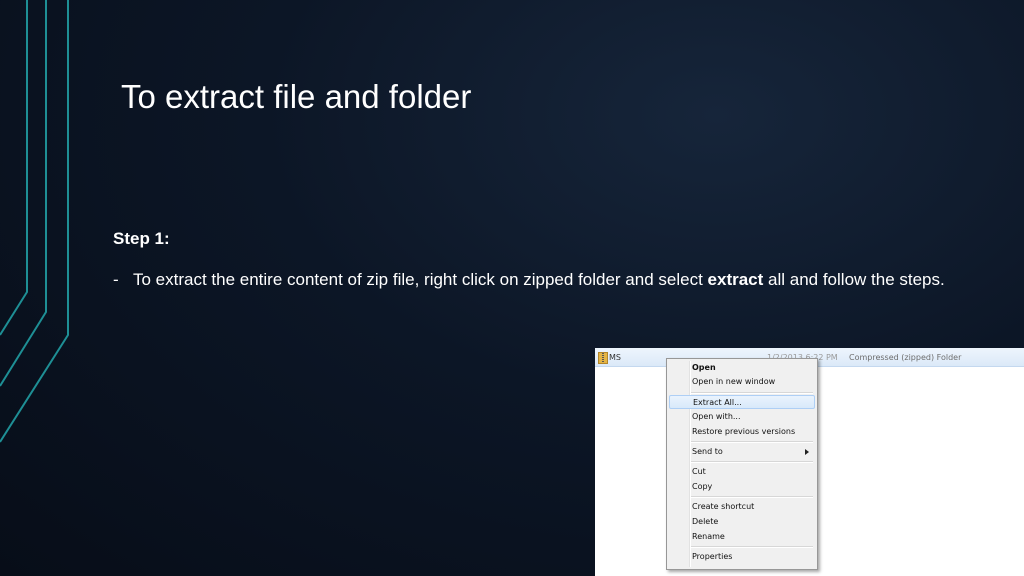  I want to click on instruction-text-bold: extract, so click(735, 279).